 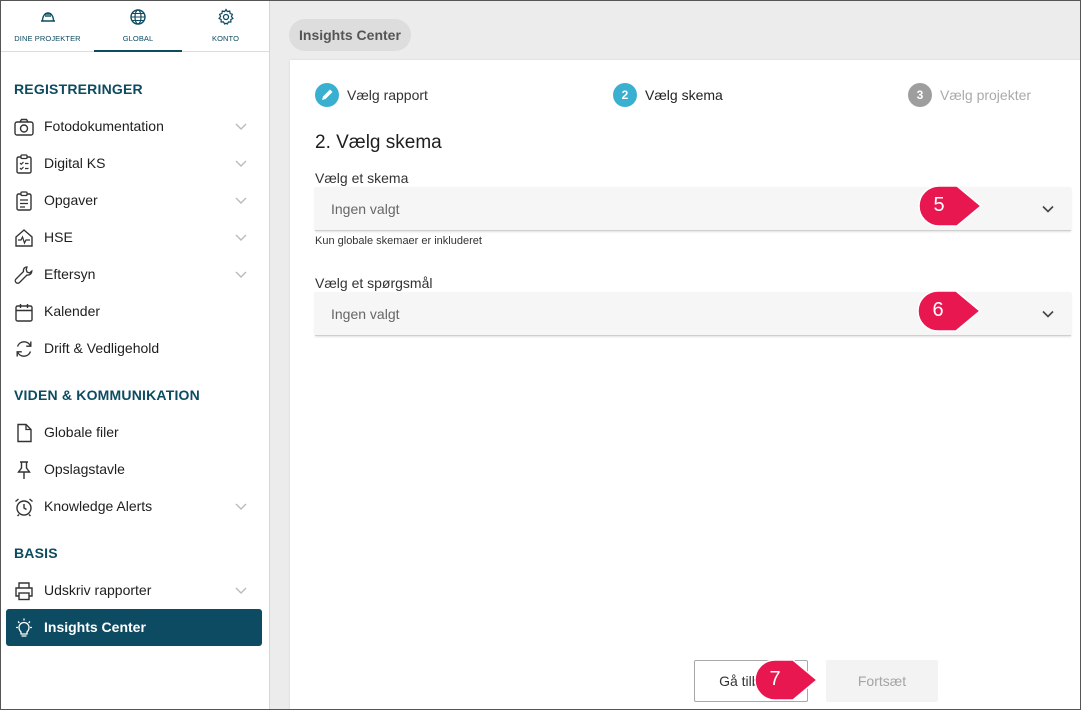 I want to click on sidebar-item-drift-vedligehold: Drift & Vedligehold, so click(x=134, y=348).